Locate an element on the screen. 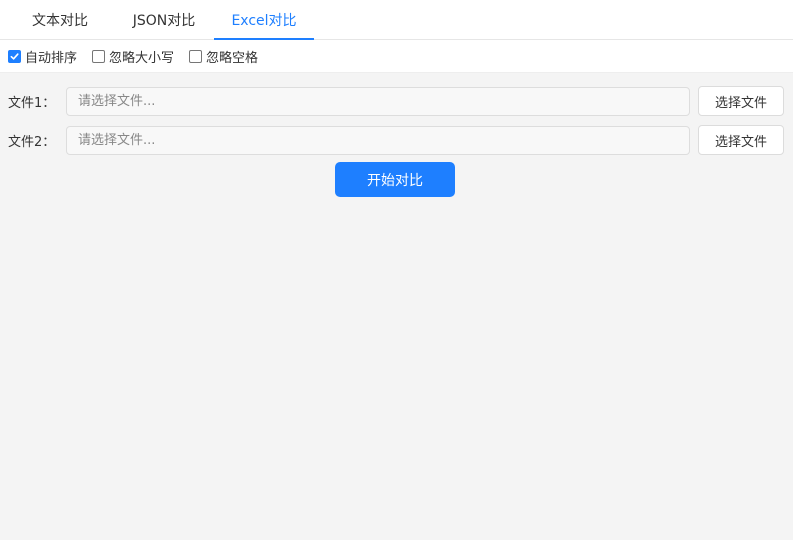  file1-input is located at coordinates (378, 101).